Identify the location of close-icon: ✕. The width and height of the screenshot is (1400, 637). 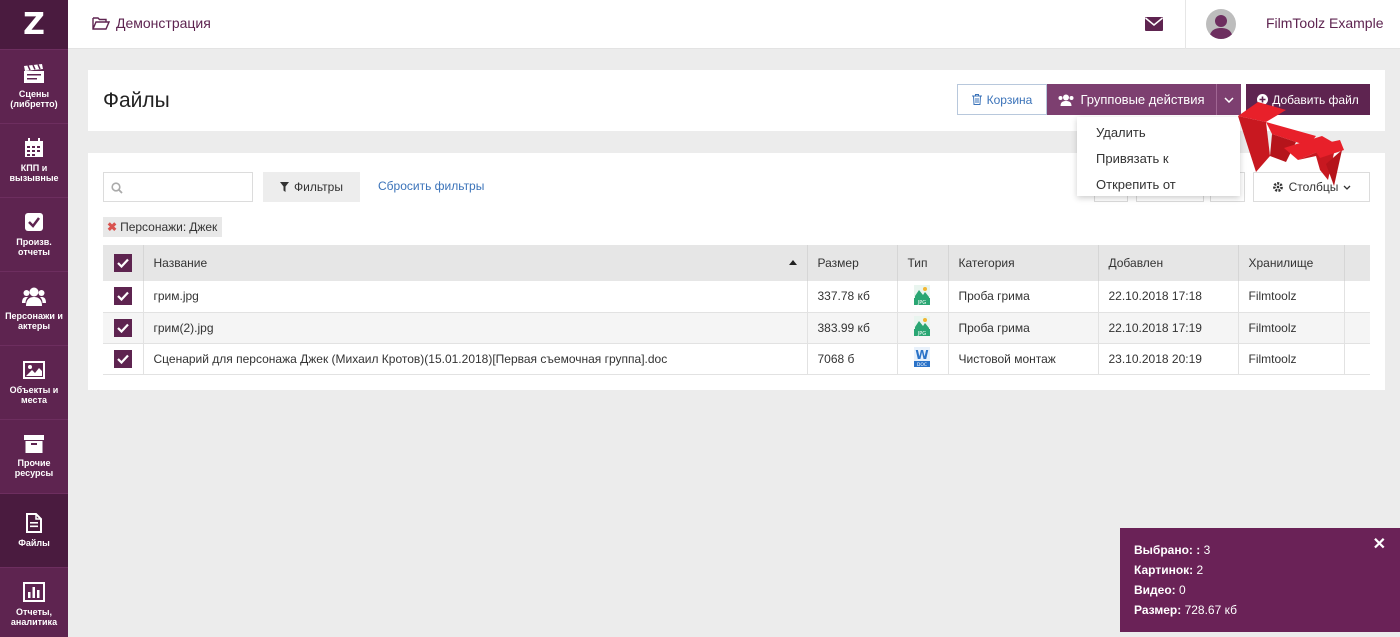
(1379, 544).